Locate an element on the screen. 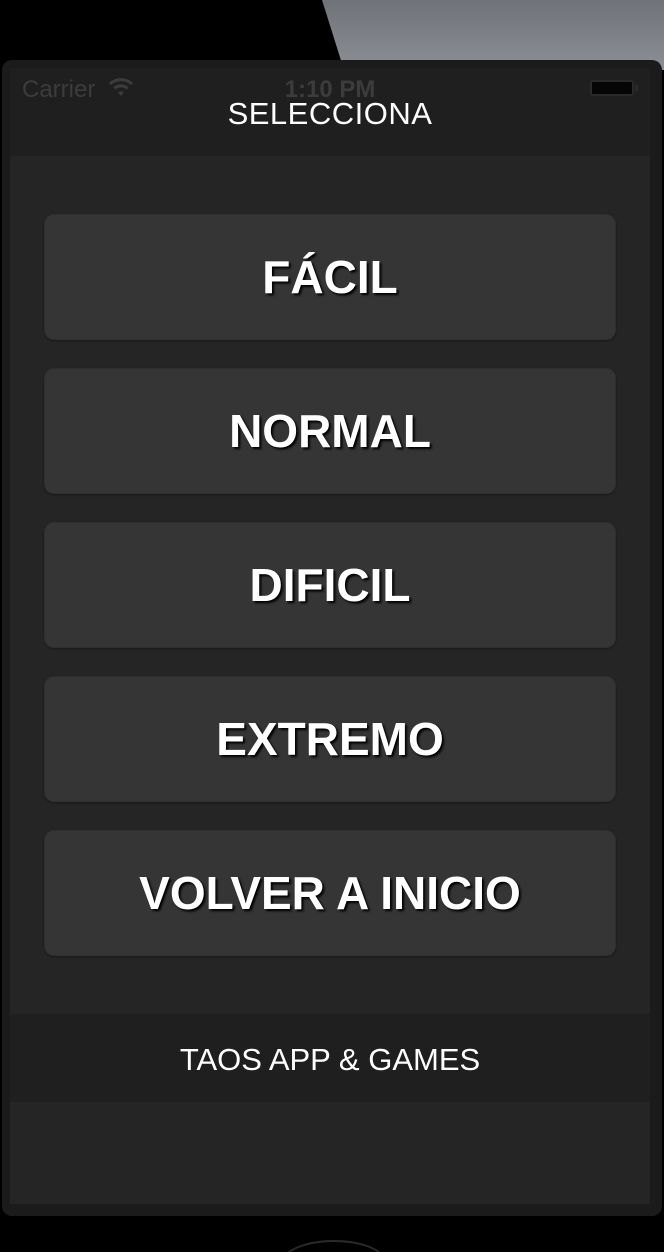 The height and width of the screenshot is (1252, 664). normal-button: NORMAL is located at coordinates (330, 431).